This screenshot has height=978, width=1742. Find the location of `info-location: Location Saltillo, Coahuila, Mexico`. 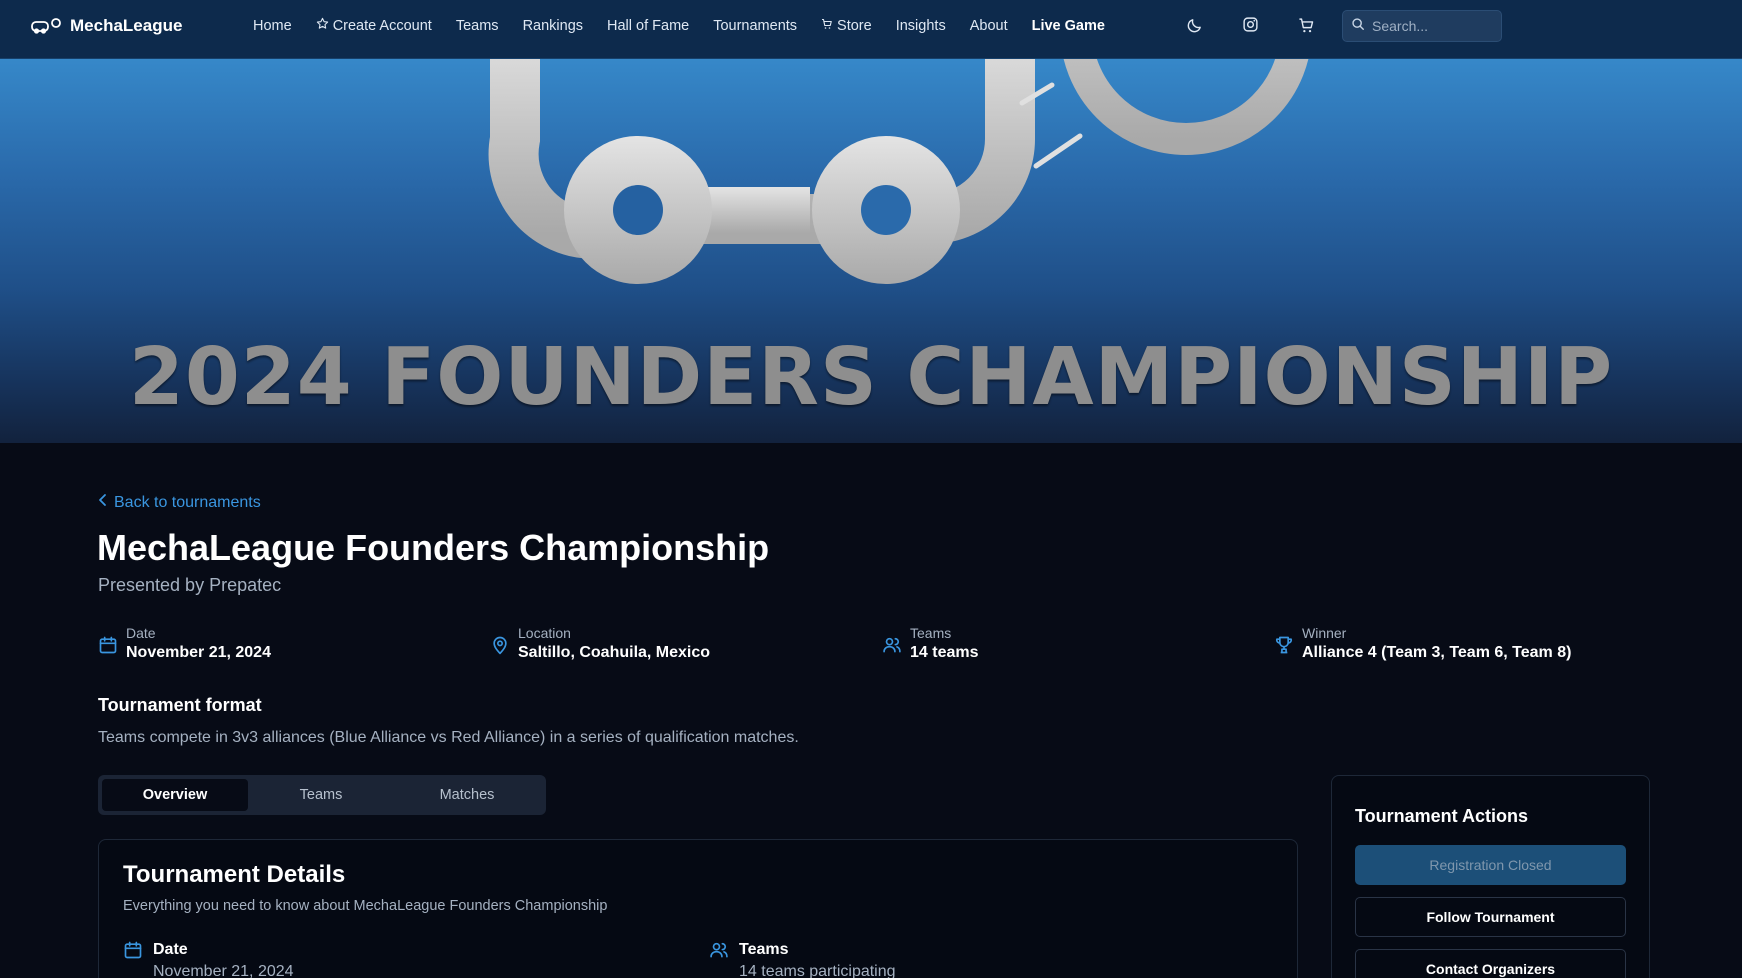

info-location: Location Saltillo, Coahuila, Mexico is located at coordinates (600, 644).